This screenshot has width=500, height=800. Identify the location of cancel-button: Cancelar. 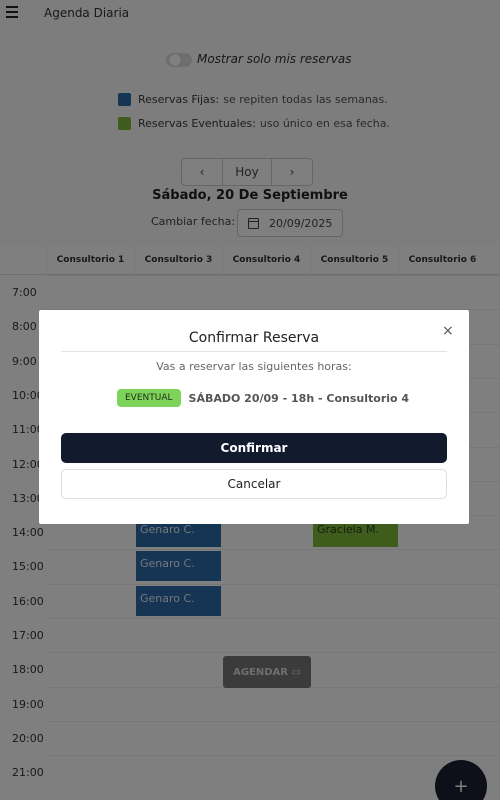
(254, 484).